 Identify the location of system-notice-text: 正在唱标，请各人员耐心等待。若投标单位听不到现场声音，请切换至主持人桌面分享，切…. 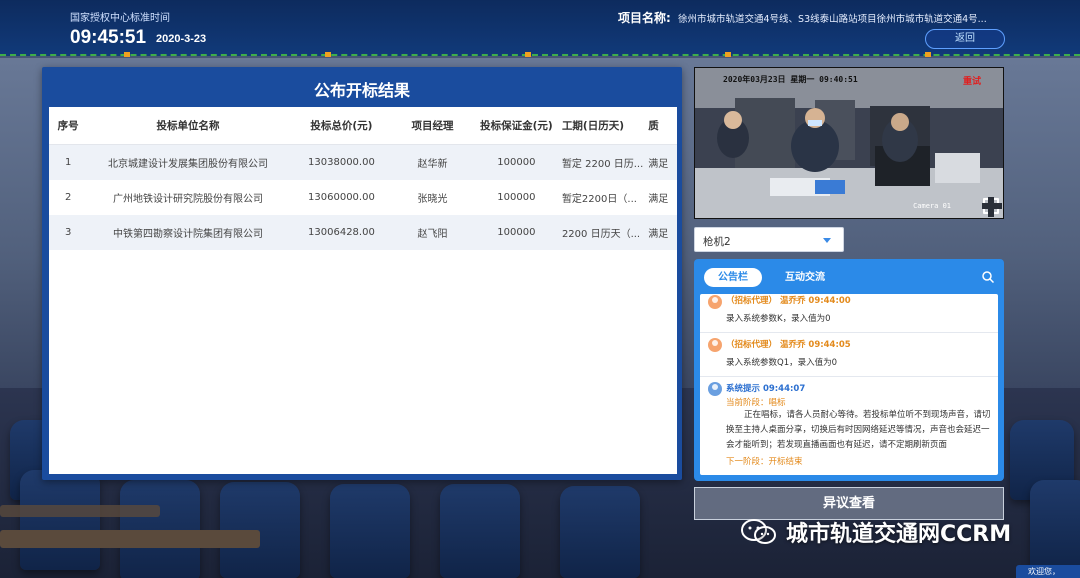
(858, 430).